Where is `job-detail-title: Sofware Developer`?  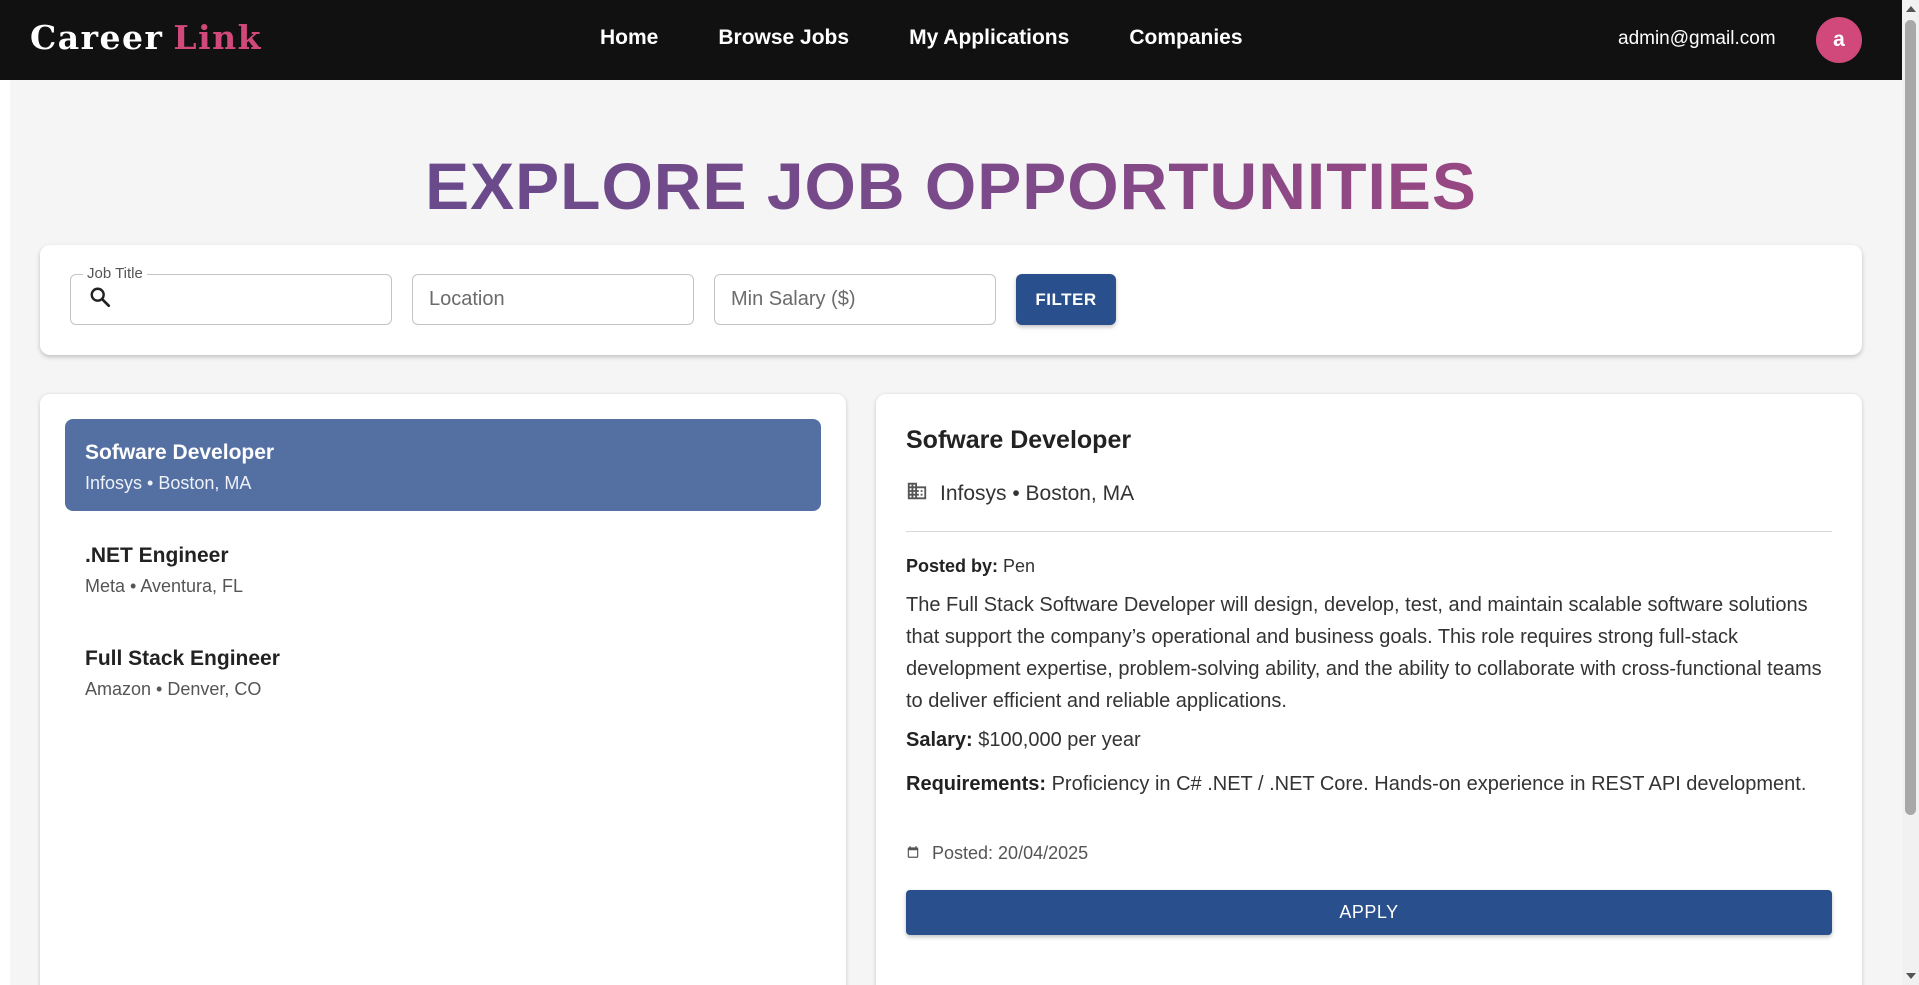 job-detail-title: Sofware Developer is located at coordinates (1019, 440).